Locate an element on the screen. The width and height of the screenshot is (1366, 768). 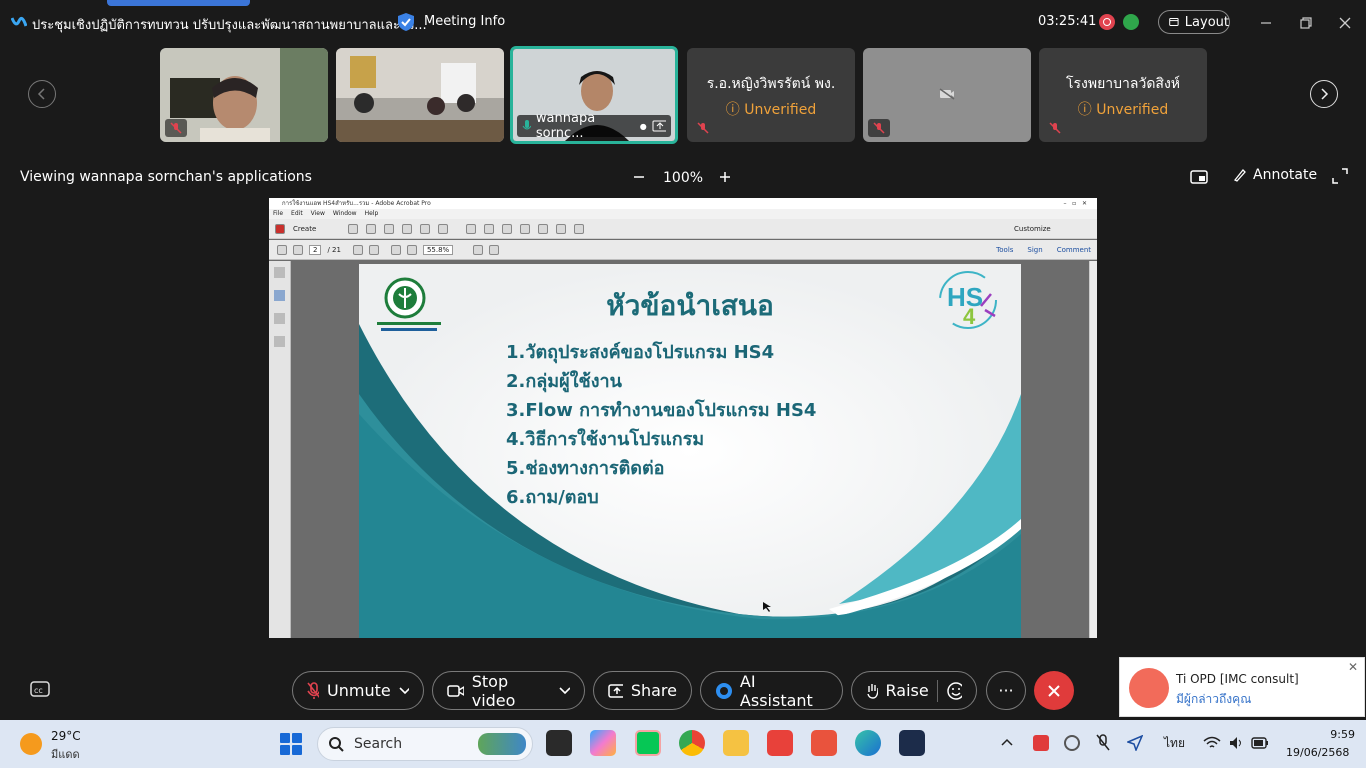
participant-tile-3: wannapa sornc... ● is located at coordinates (594, 95).